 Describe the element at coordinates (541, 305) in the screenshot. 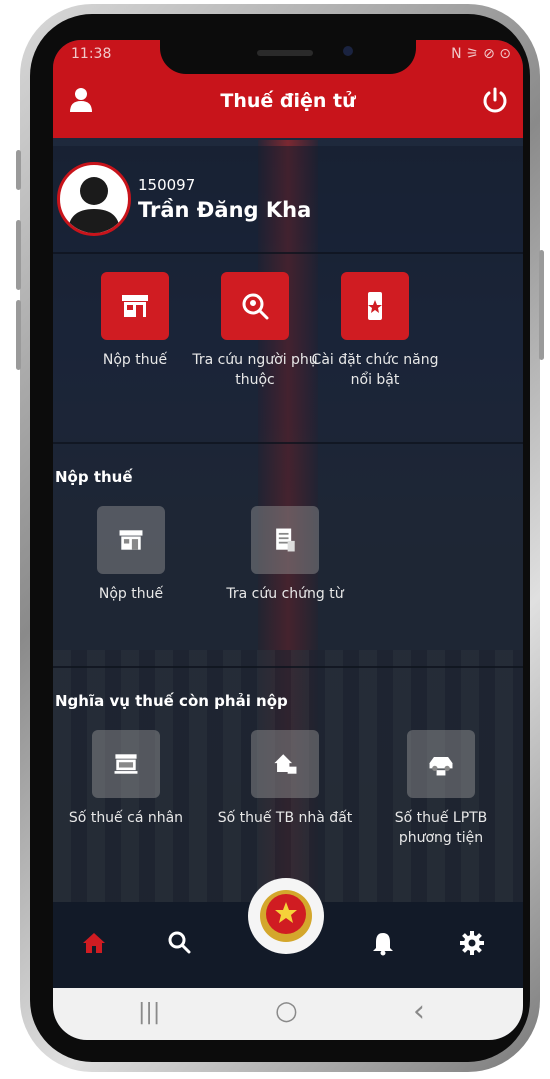

I see `side-button-right` at that location.